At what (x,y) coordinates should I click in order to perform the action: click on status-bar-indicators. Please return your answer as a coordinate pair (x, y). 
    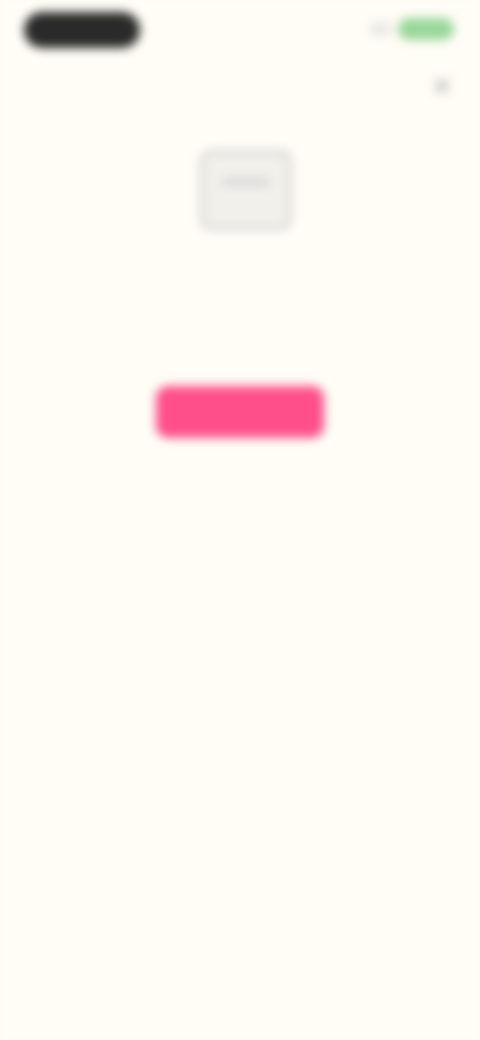
    Looking at the image, I should click on (413, 29).